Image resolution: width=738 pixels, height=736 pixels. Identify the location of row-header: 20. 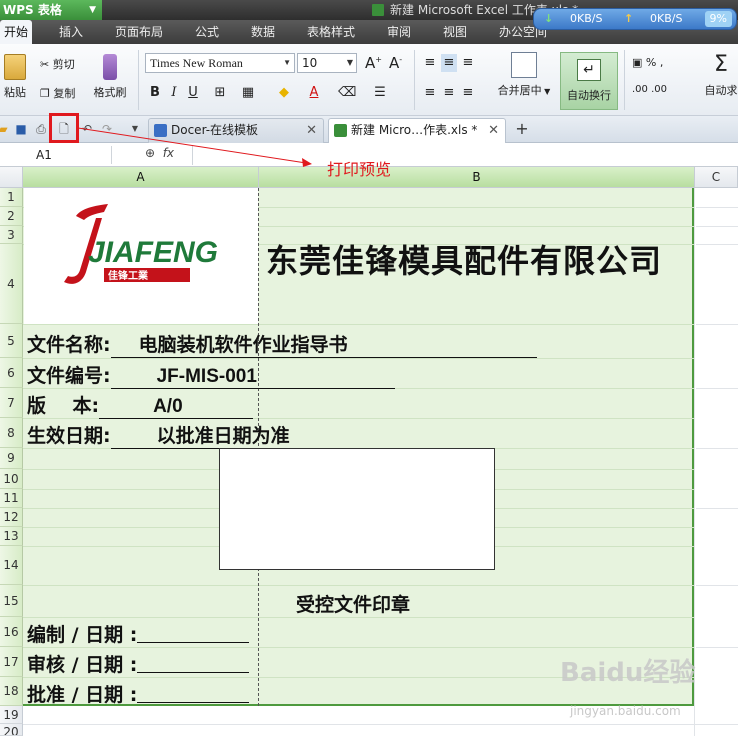
(11, 730).